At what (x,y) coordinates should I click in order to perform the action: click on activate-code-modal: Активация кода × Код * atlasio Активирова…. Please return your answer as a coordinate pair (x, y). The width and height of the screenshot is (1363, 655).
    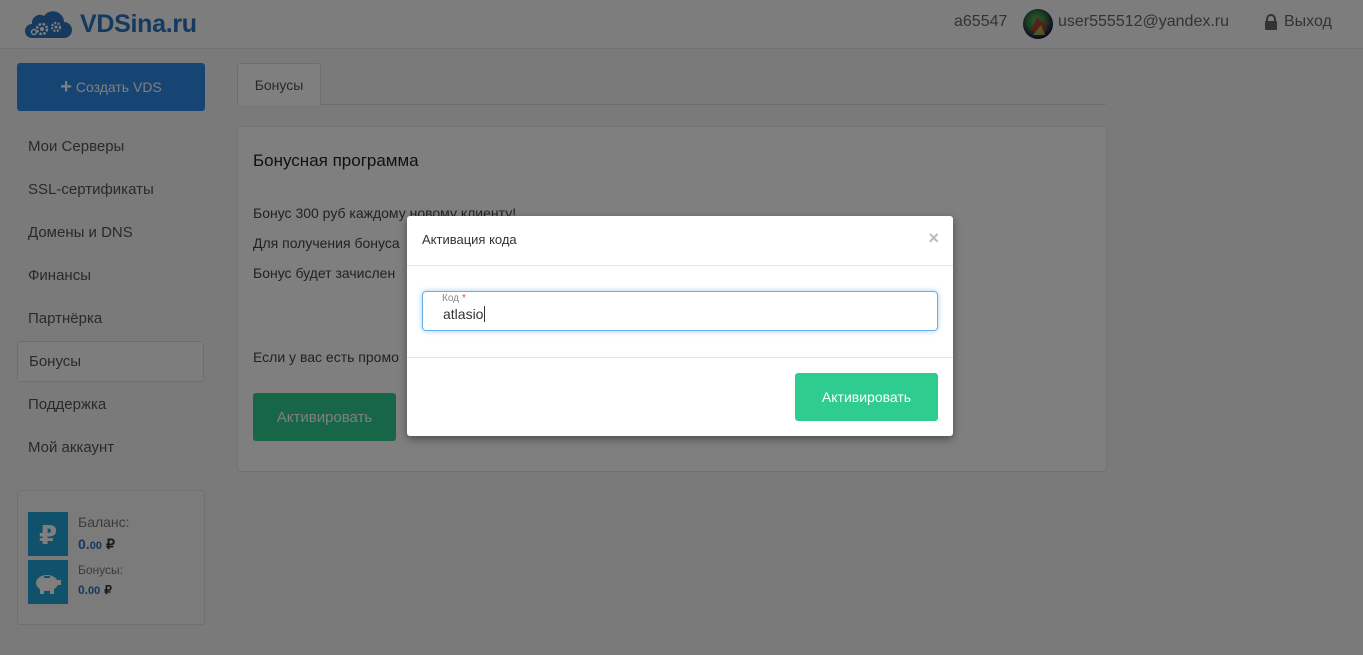
    Looking at the image, I should click on (680, 326).